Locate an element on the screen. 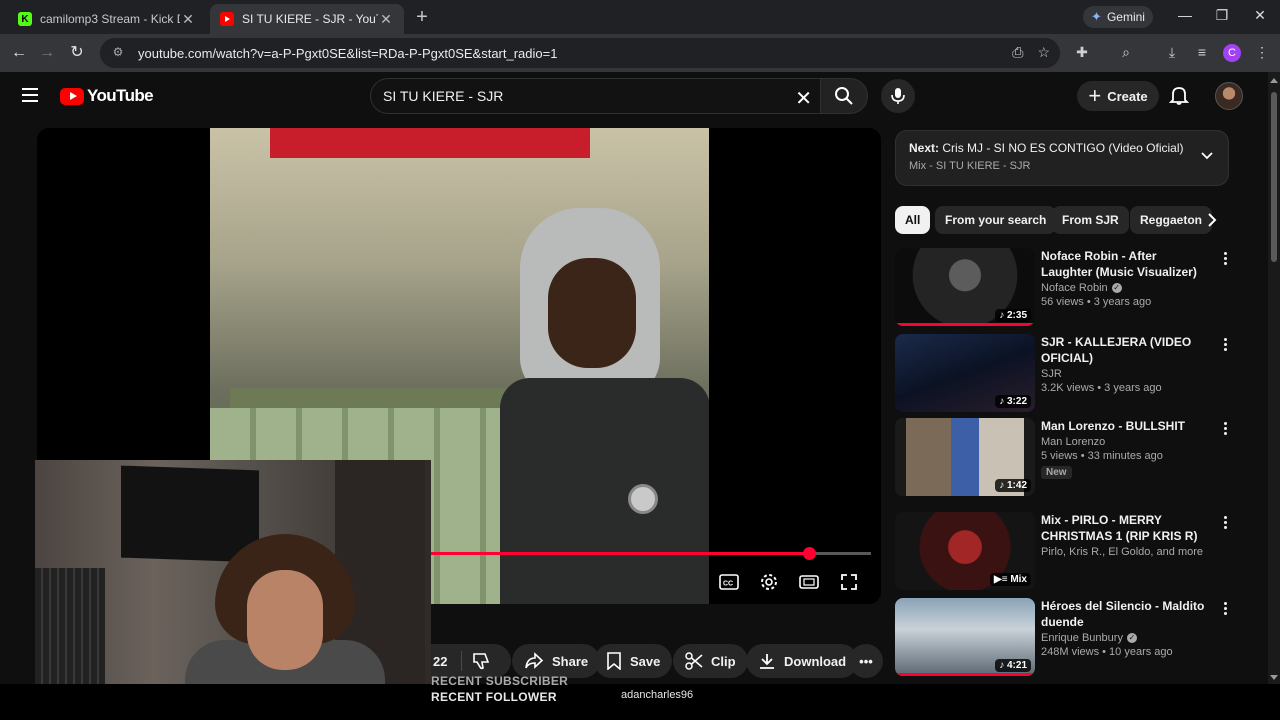 The height and width of the screenshot is (720, 1280). create-label: Create is located at coordinates (1127, 96).